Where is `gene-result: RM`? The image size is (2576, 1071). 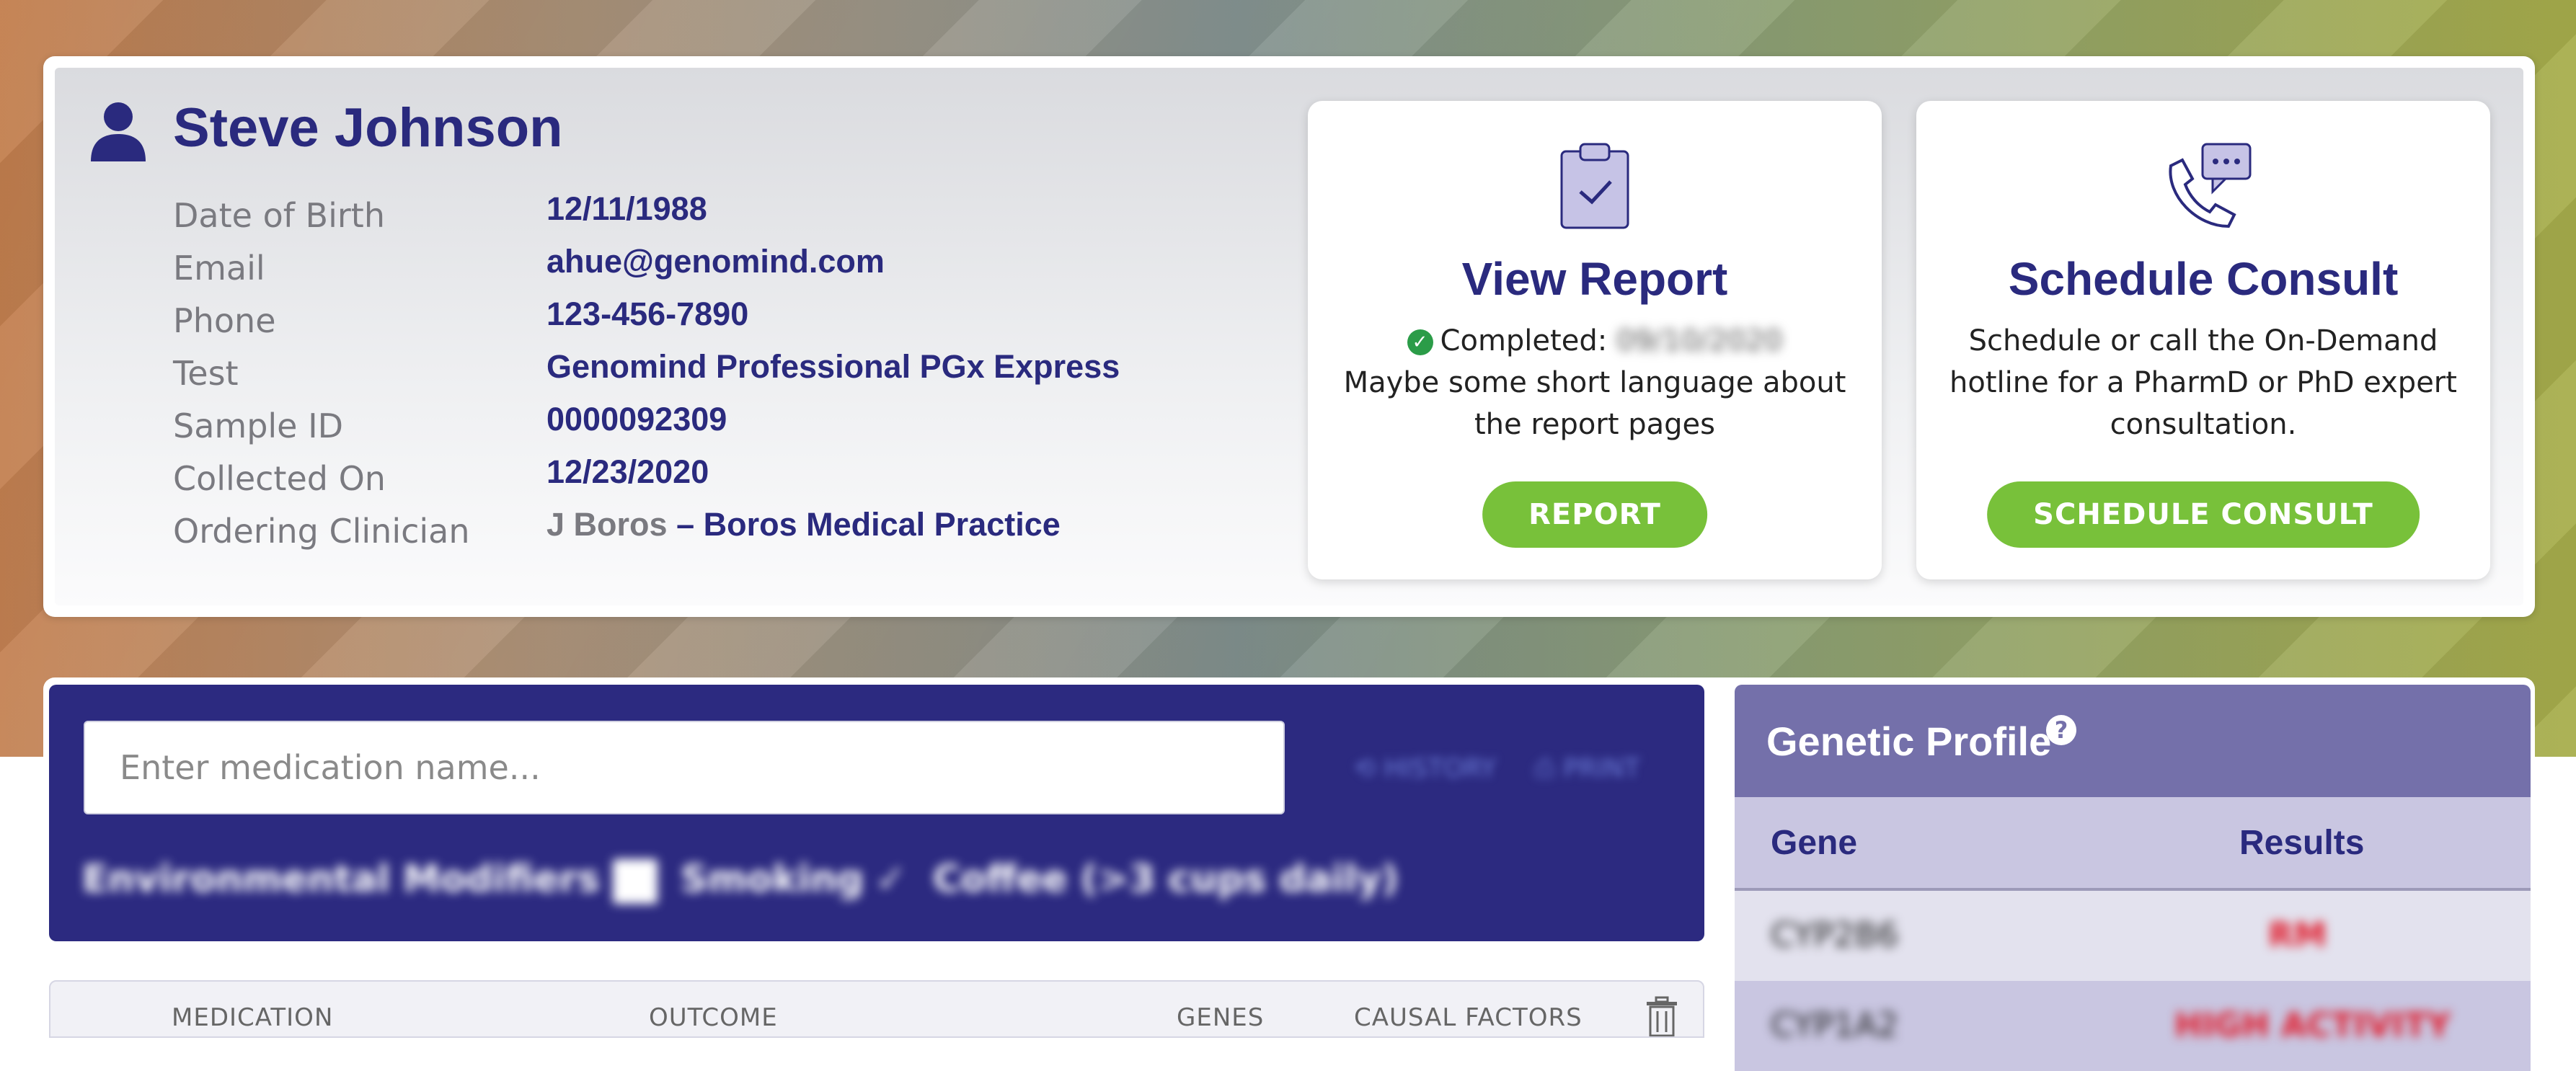 gene-result: RM is located at coordinates (2297, 934).